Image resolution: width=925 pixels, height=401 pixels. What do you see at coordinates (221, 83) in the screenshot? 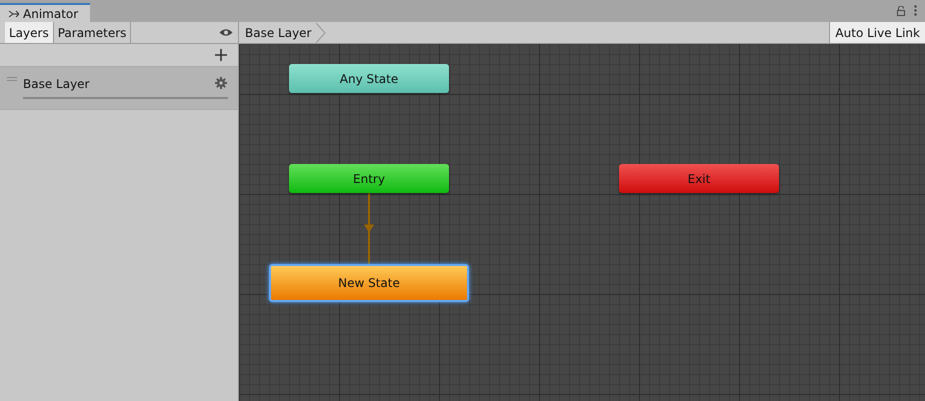
I see `settings-icon` at bounding box center [221, 83].